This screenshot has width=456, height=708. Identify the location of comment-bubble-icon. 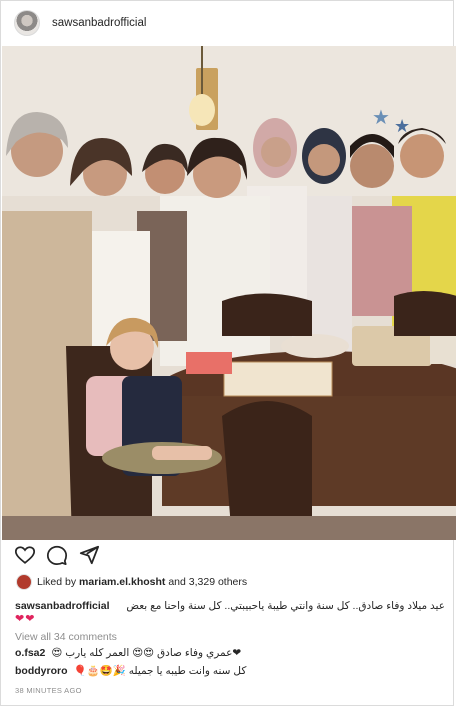
(57, 555).